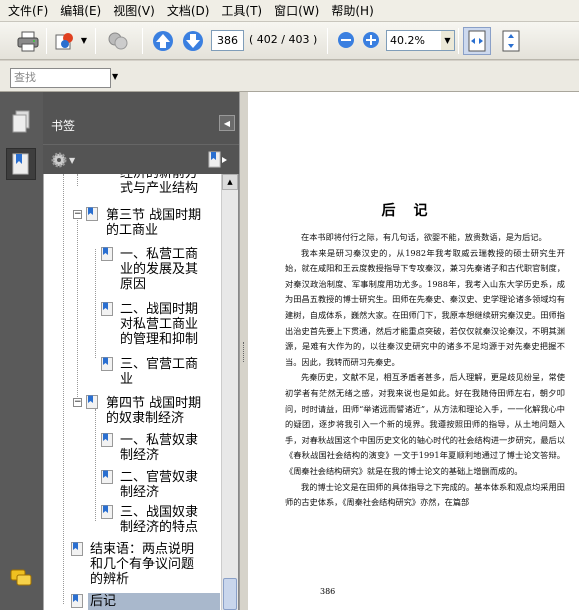 This screenshot has width=579, height=610. I want to click on bookmark-label: 二、战国时期 对私营工商业 的管理和抑制, so click(159, 324).